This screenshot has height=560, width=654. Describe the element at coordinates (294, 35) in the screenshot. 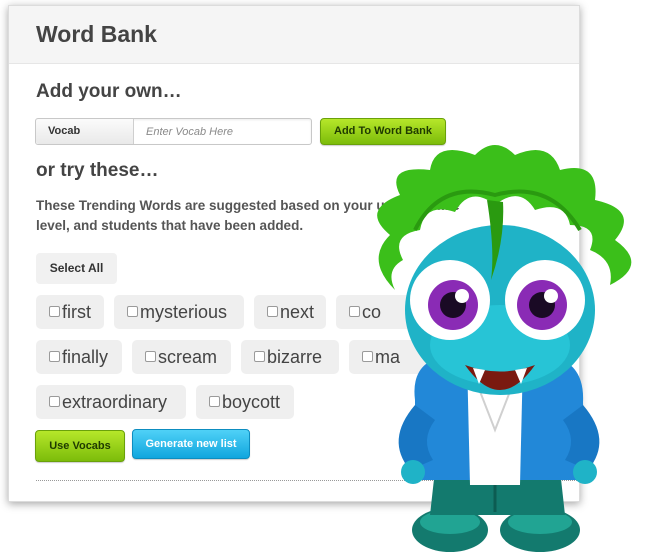

I see `panel-header: Word Bank` at that location.